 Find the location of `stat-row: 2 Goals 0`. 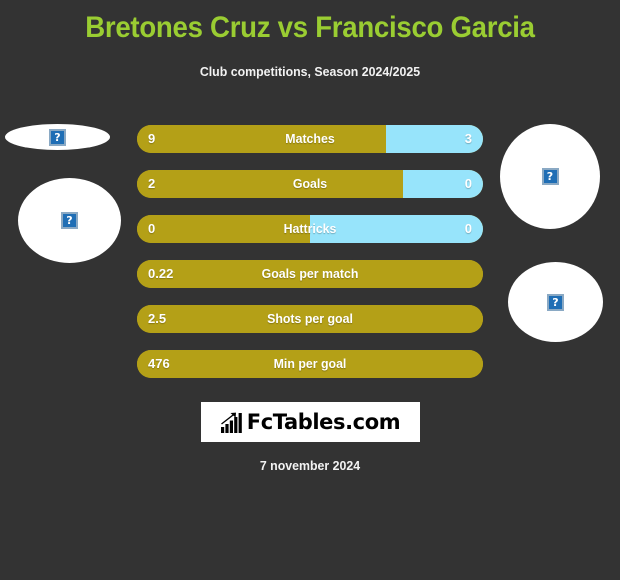

stat-row: 2 Goals 0 is located at coordinates (310, 184).